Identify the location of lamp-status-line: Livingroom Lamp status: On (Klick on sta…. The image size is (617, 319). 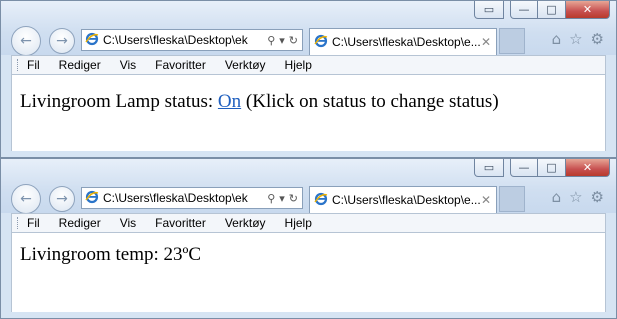
(259, 102).